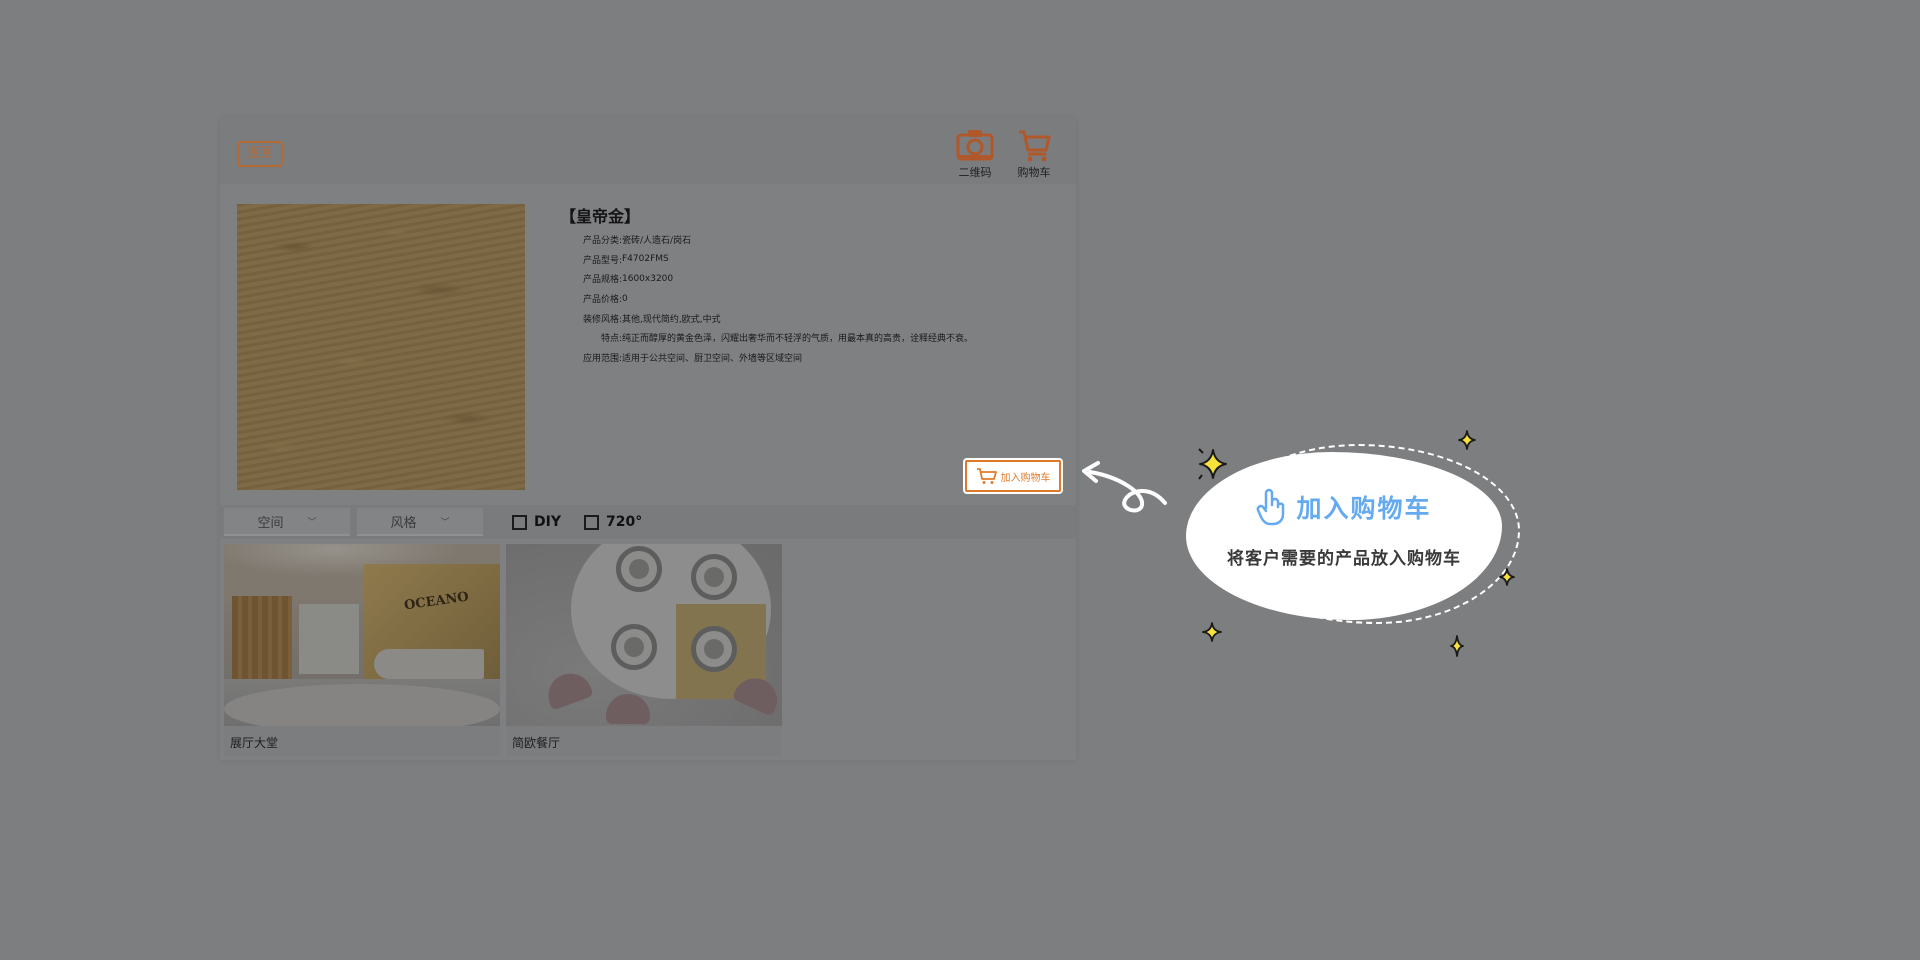 Image resolution: width=1920 pixels, height=960 pixels. What do you see at coordinates (769, 318) in the screenshot?
I see `spec-row: 装修风格: 其他,现代简约,欧式,中式` at bounding box center [769, 318].